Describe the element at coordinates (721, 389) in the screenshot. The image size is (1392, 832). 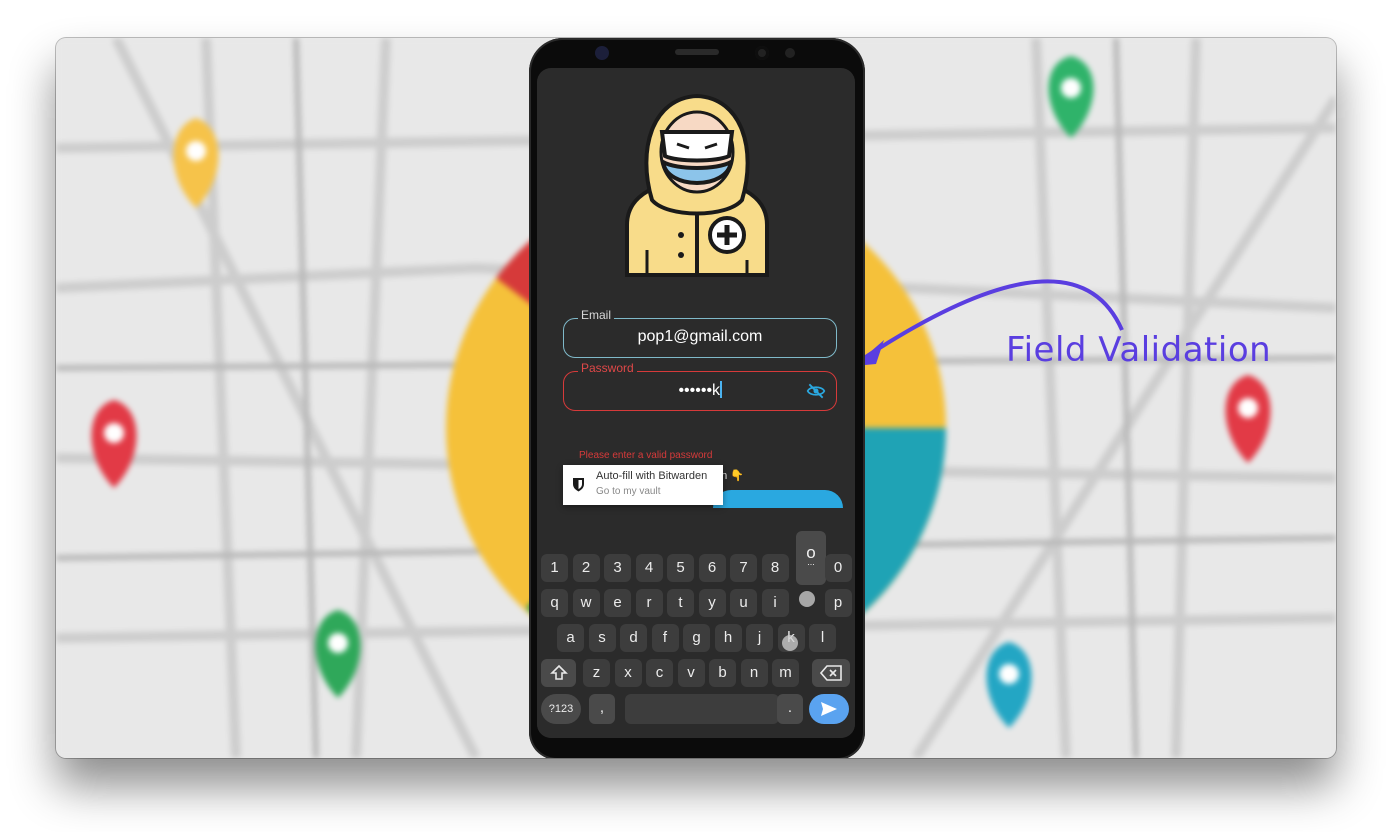
I see `text-caret` at that location.